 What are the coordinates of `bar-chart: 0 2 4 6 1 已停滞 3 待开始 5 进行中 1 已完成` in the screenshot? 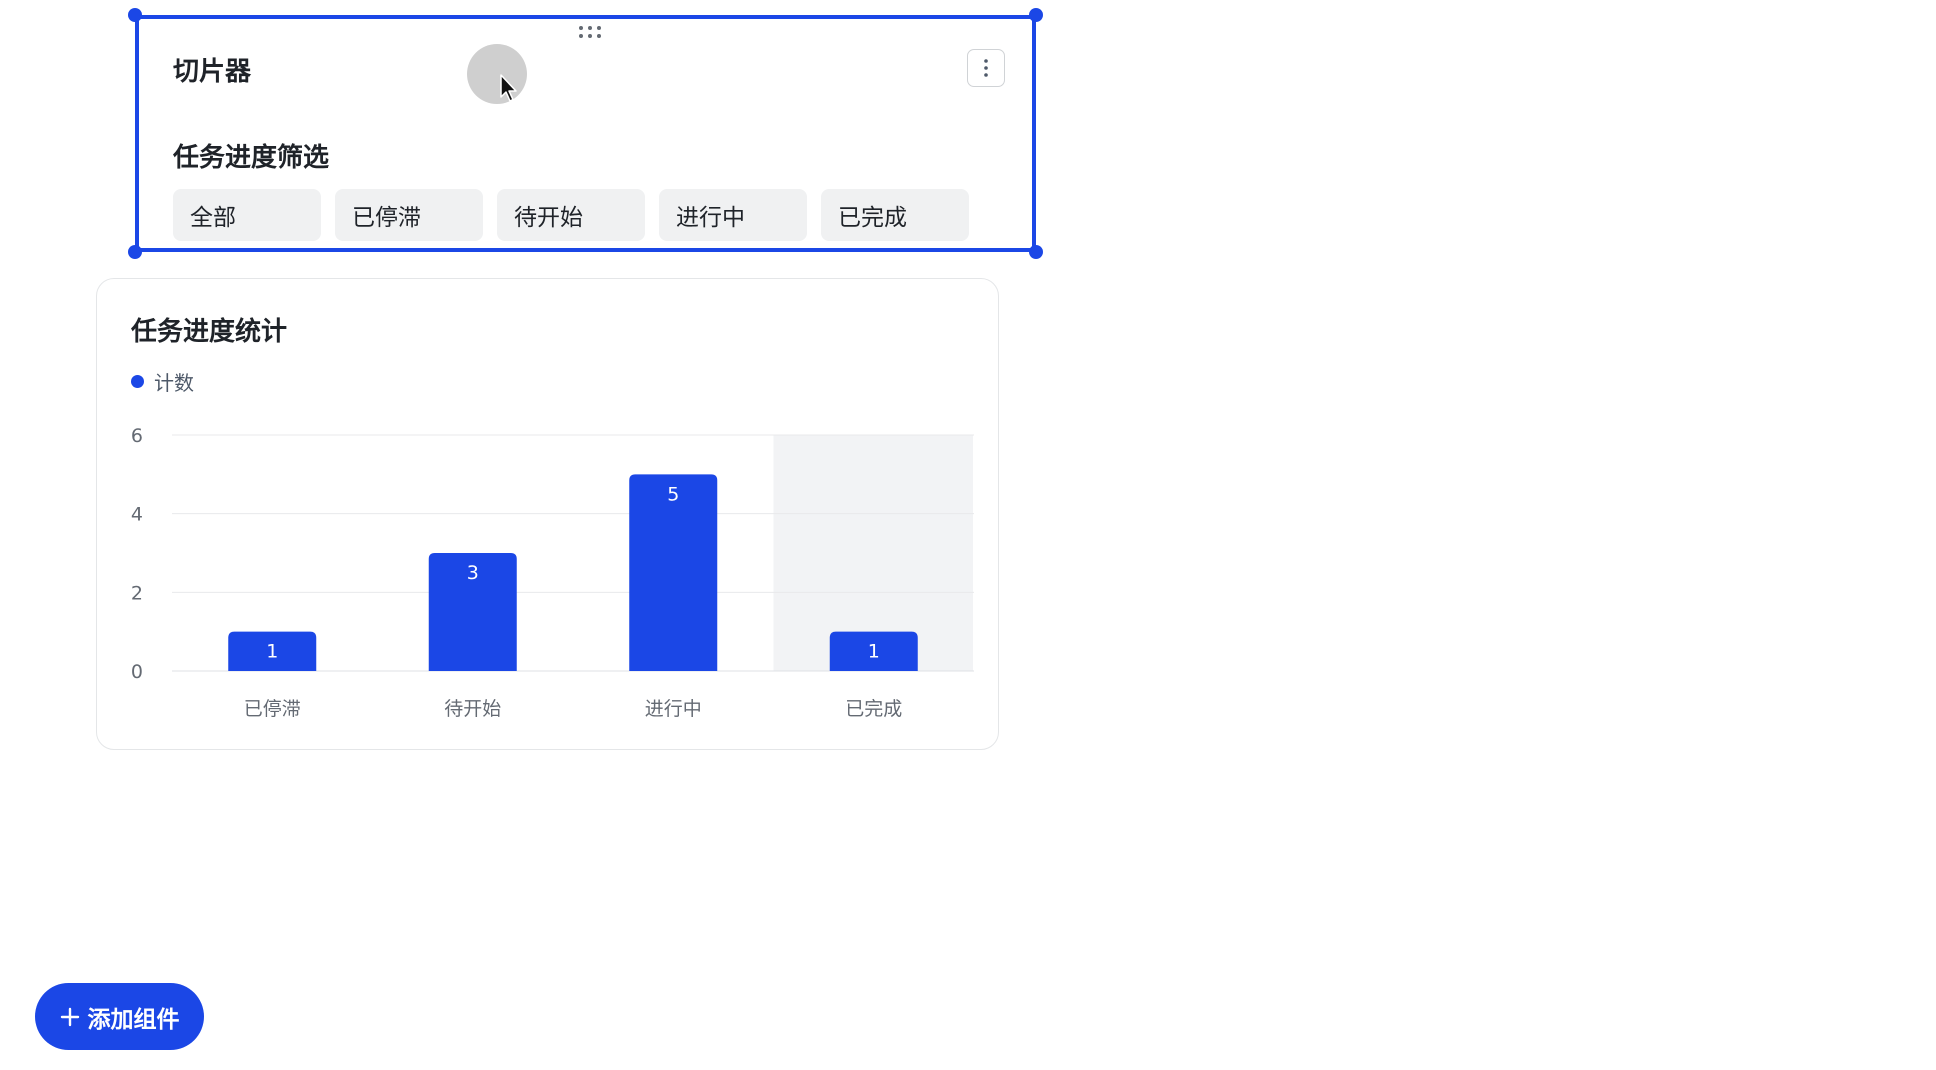 It's located at (552, 572).